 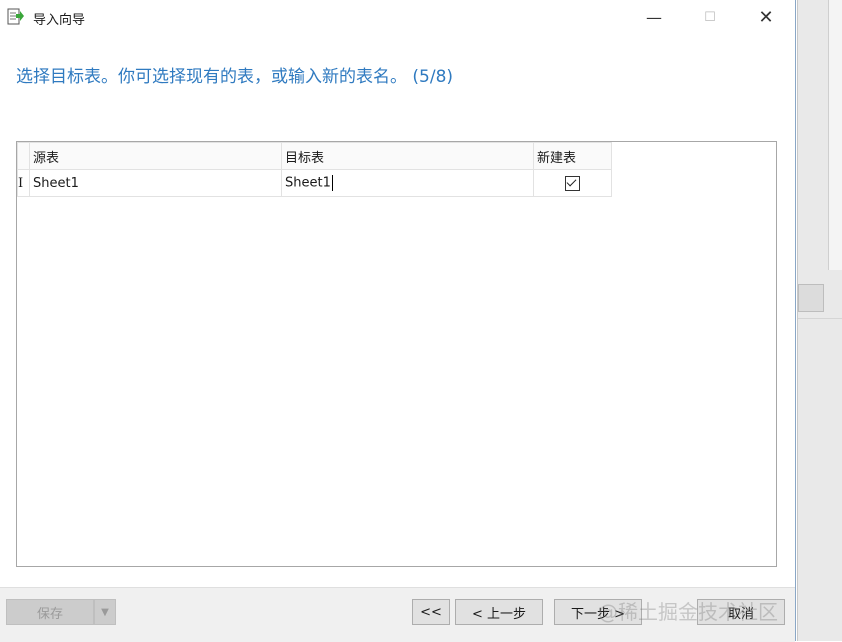 I want to click on import-wizard-icon, so click(x=16, y=17).